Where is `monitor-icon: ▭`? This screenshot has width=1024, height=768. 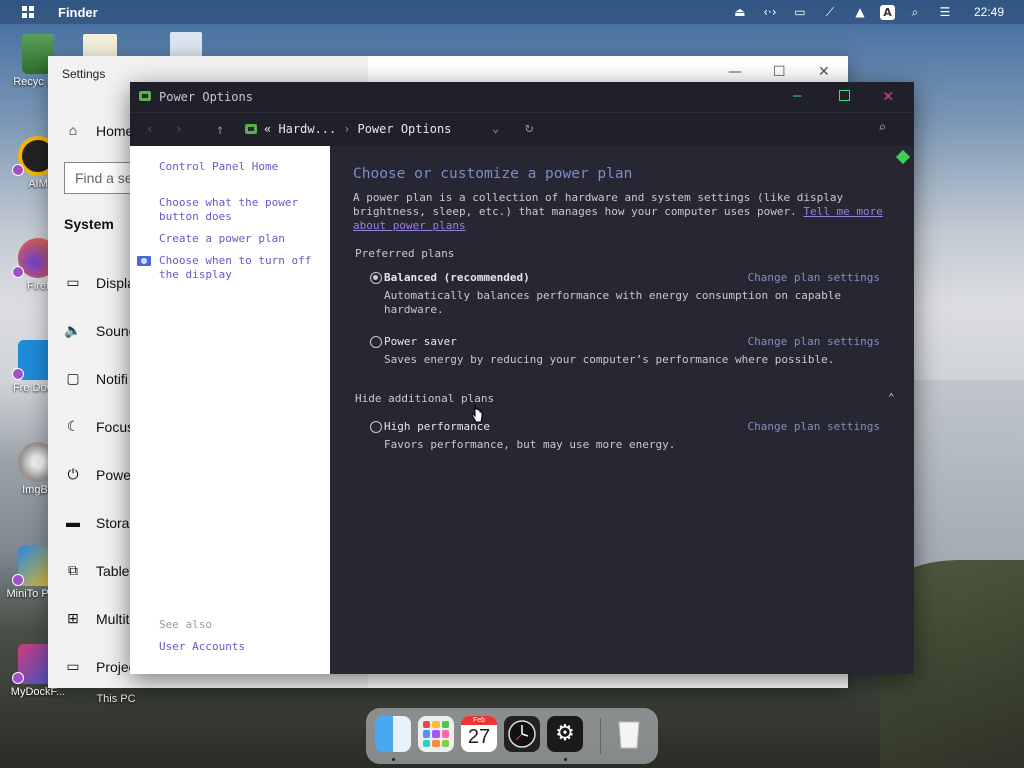 monitor-icon: ▭ is located at coordinates (800, 12).